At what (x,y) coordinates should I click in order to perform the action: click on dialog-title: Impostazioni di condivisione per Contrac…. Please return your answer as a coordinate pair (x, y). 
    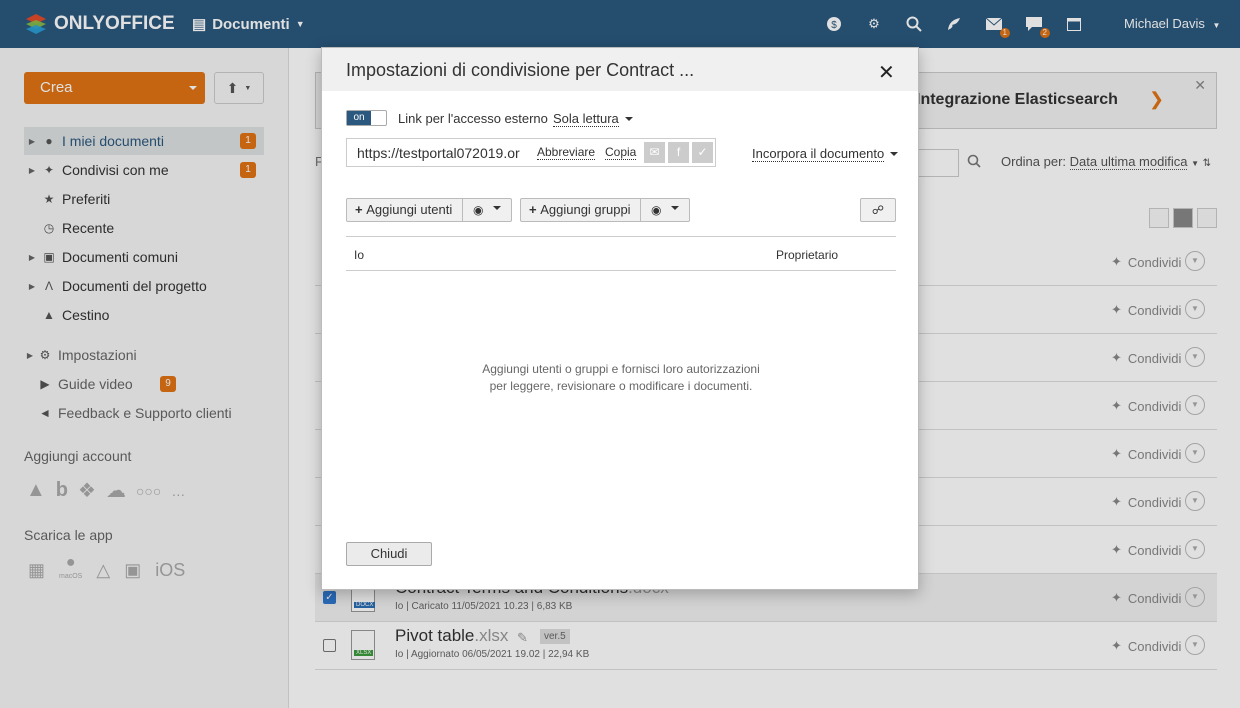
    Looking at the image, I should click on (520, 70).